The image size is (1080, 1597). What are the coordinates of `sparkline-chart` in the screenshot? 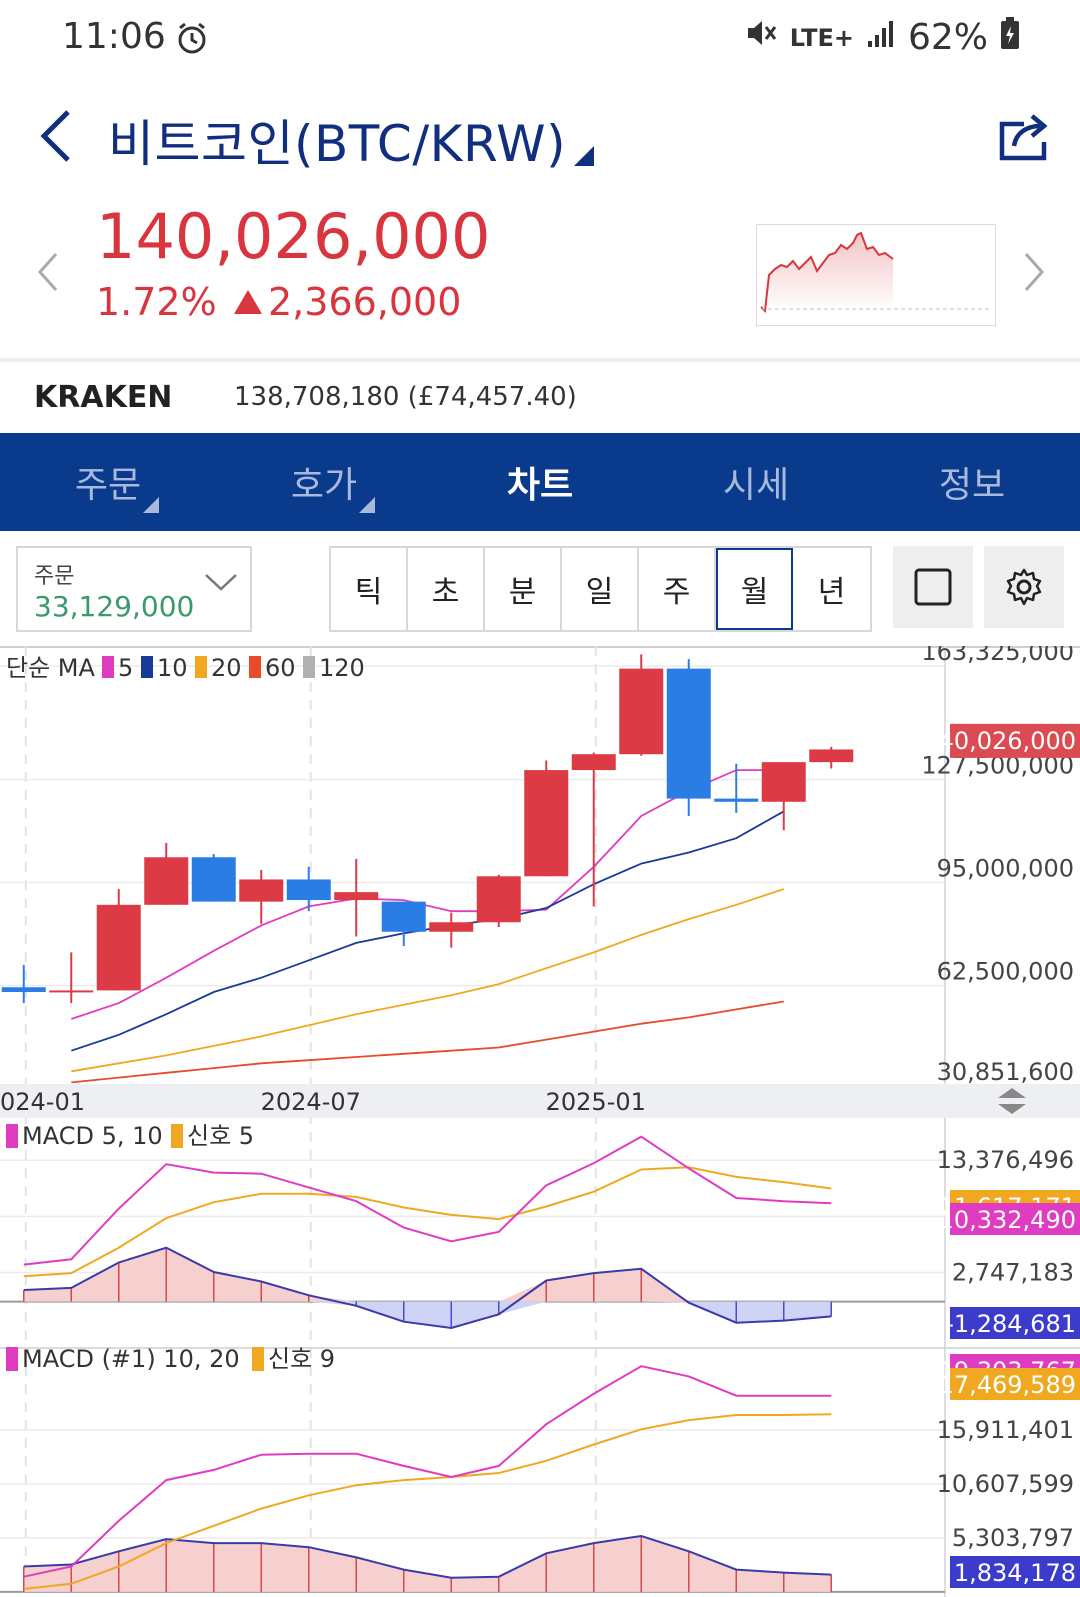 It's located at (876, 275).